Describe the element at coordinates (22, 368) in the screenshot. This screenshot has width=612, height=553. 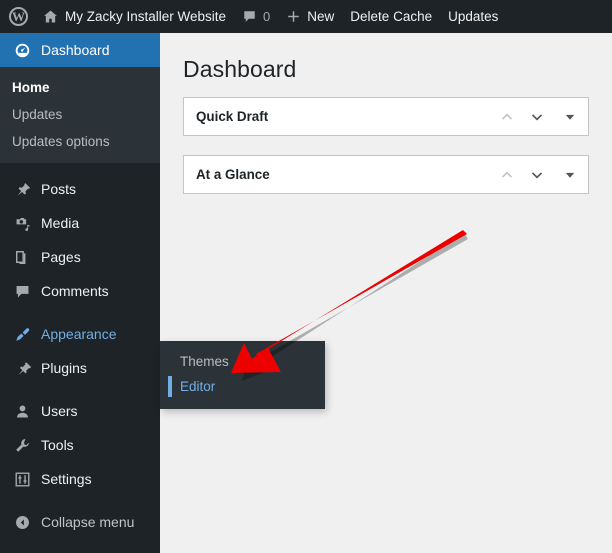
I see `plug-icon` at that location.